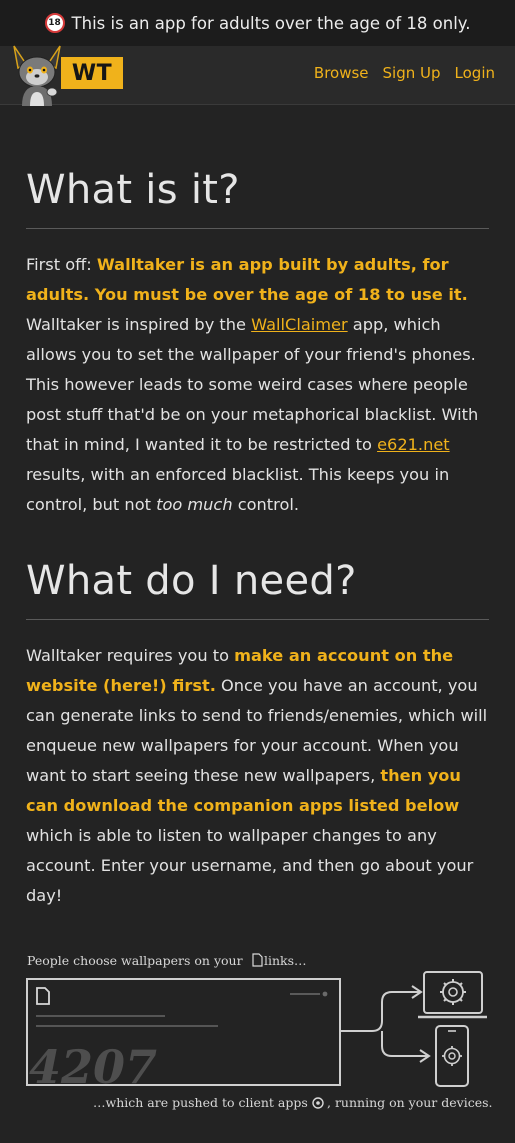 The image size is (515, 1143). I want to click on nav-browse-link: Browse, so click(341, 73).